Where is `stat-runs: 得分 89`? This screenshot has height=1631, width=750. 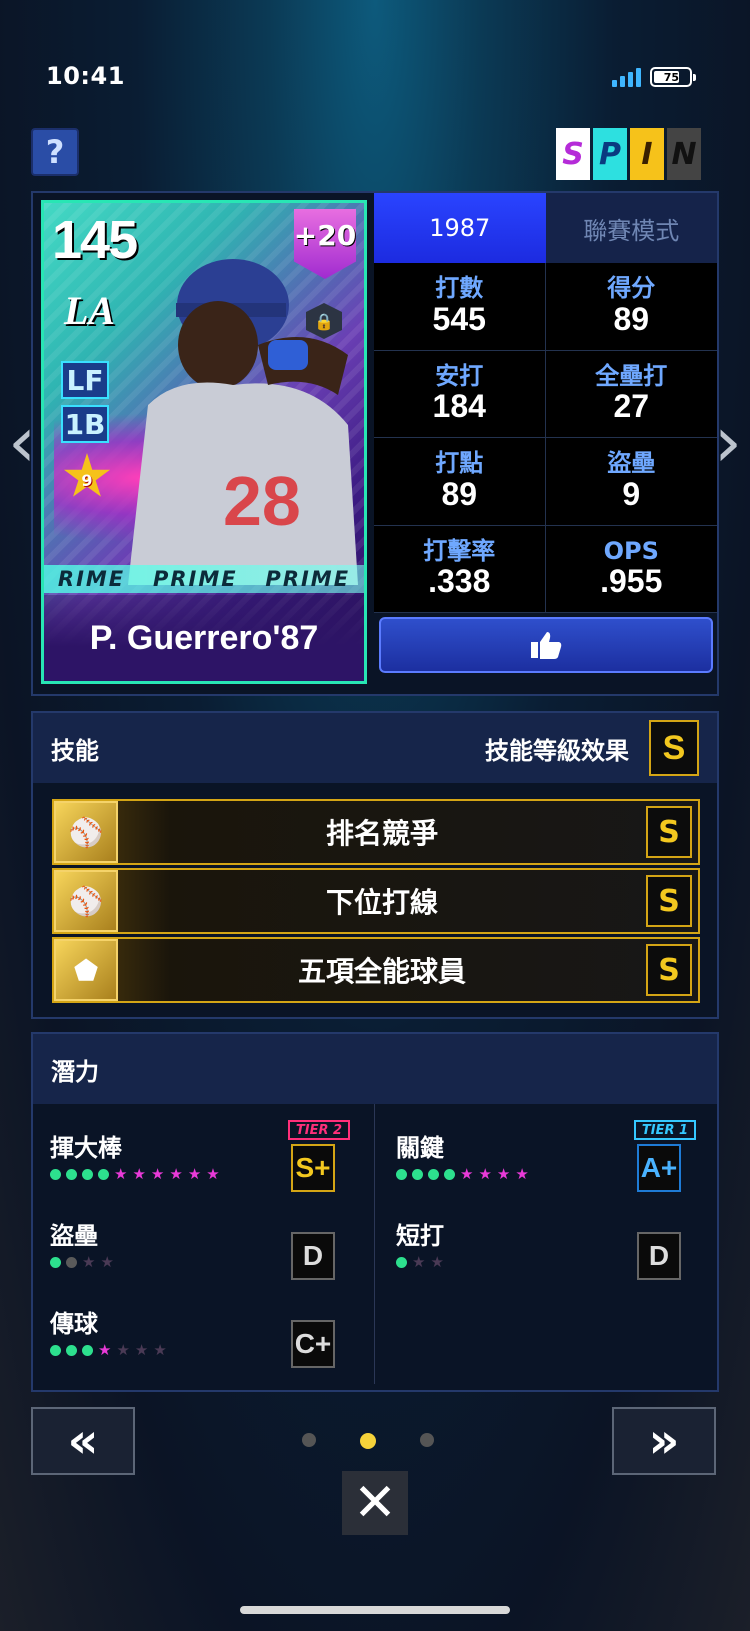 stat-runs: 得分 89 is located at coordinates (631, 307).